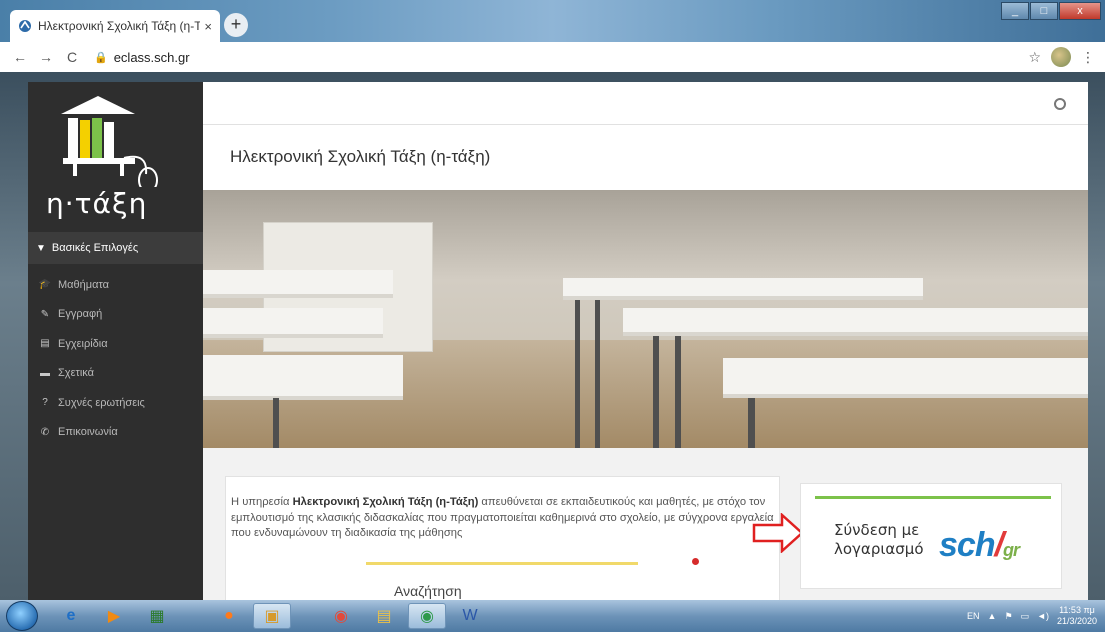 This screenshot has height=632, width=1105. Describe the element at coordinates (95, 248) in the screenshot. I see `sidebar-section-title: Βασικές Επιλογές` at that location.